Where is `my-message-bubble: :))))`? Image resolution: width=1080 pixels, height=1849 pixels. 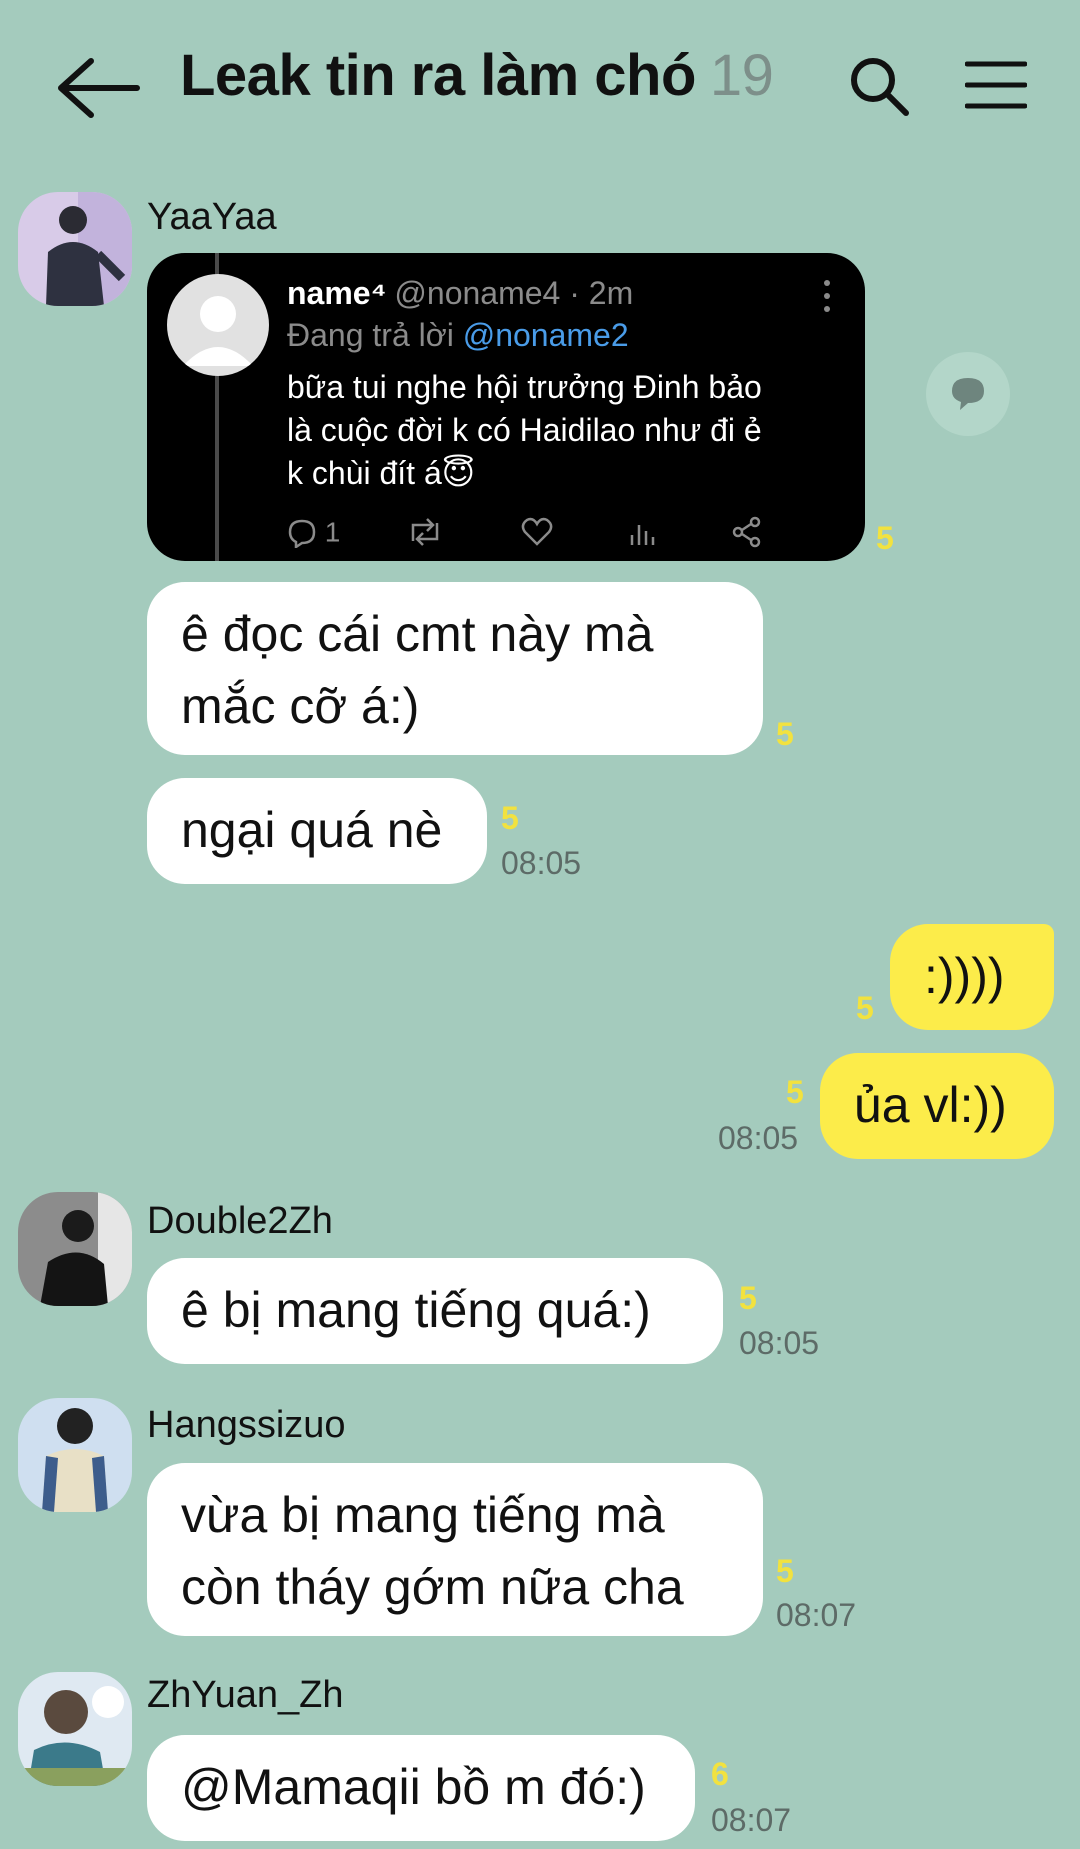
my-message-bubble: :)))) is located at coordinates (972, 977).